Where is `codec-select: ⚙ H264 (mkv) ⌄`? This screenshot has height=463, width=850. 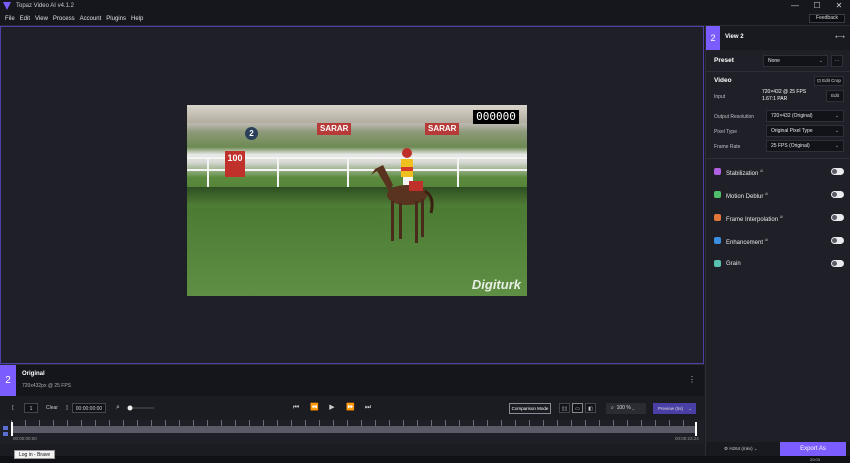 codec-select: ⚙ H264 (mkv) ⌄ is located at coordinates (741, 449).